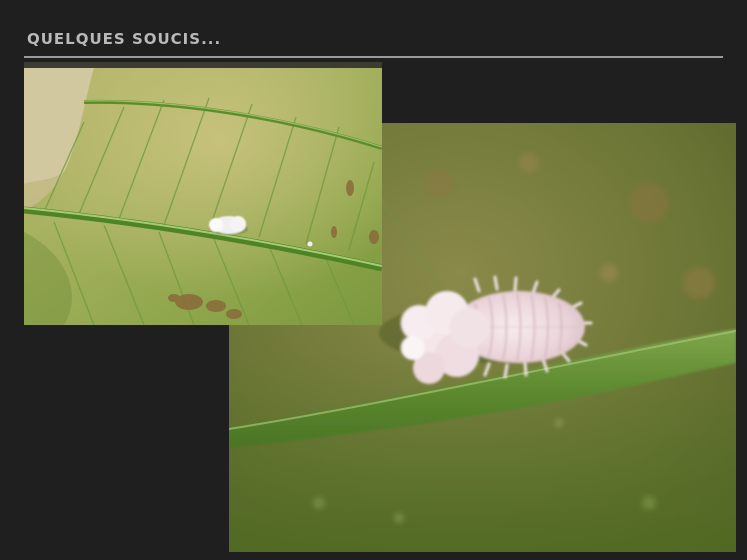  I want to click on title-divider, so click(373, 57).